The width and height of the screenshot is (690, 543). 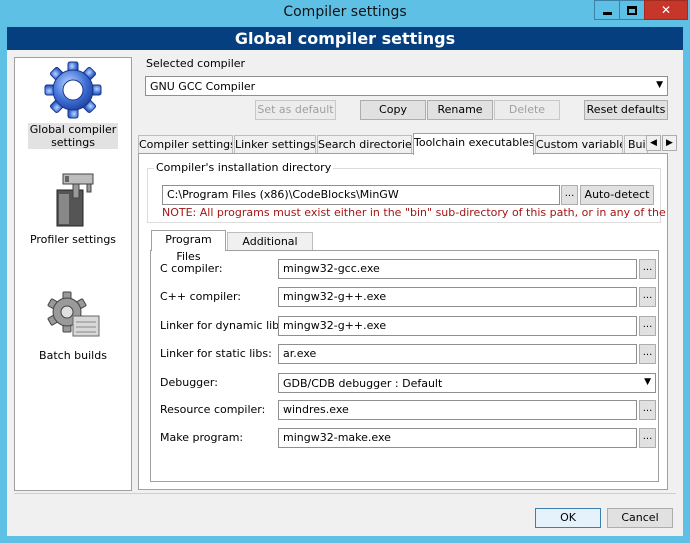 What do you see at coordinates (73, 314) in the screenshot?
I see `batch-gear-icon` at bounding box center [73, 314].